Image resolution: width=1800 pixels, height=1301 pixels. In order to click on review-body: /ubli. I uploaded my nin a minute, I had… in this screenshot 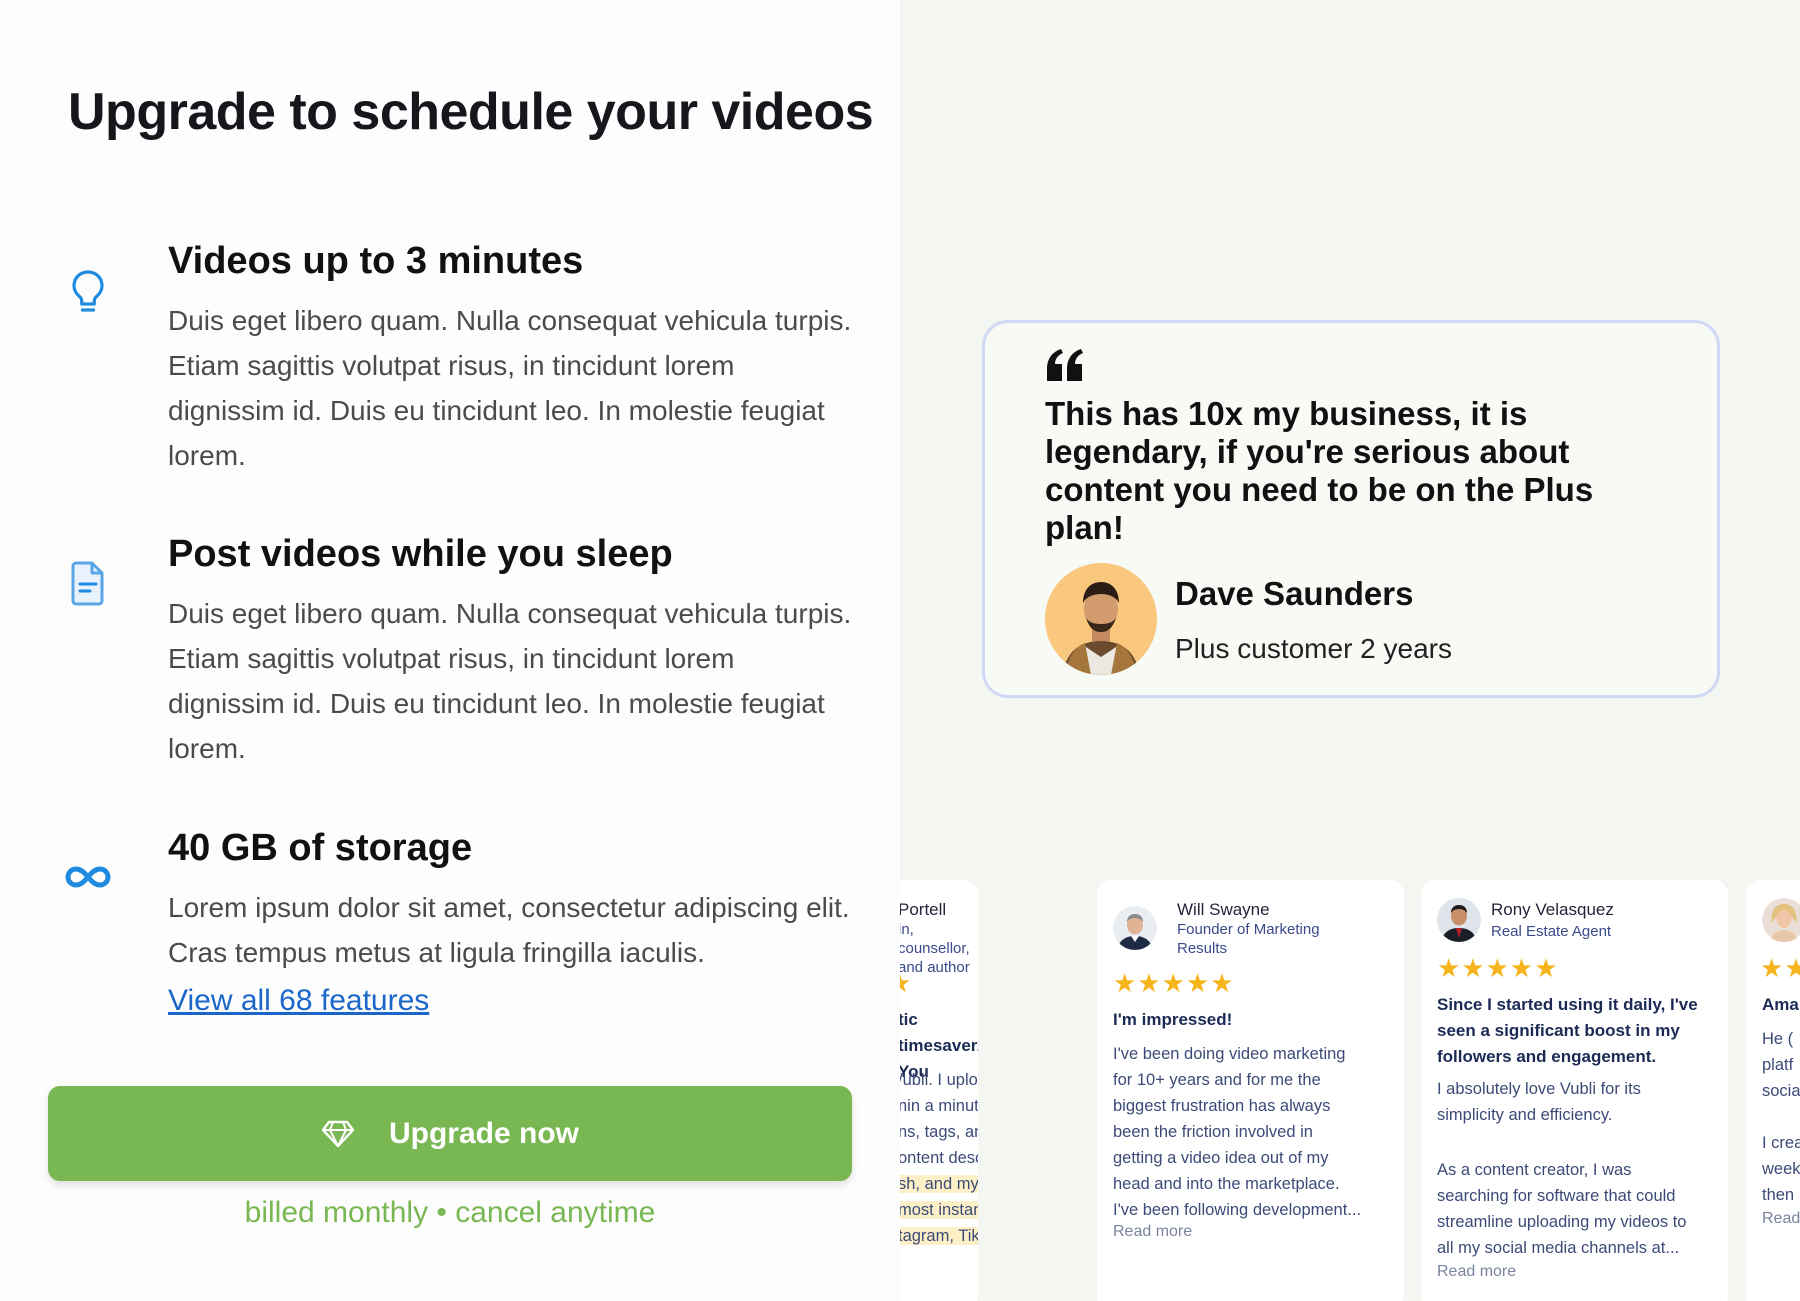, I will do `click(939, 1158)`.